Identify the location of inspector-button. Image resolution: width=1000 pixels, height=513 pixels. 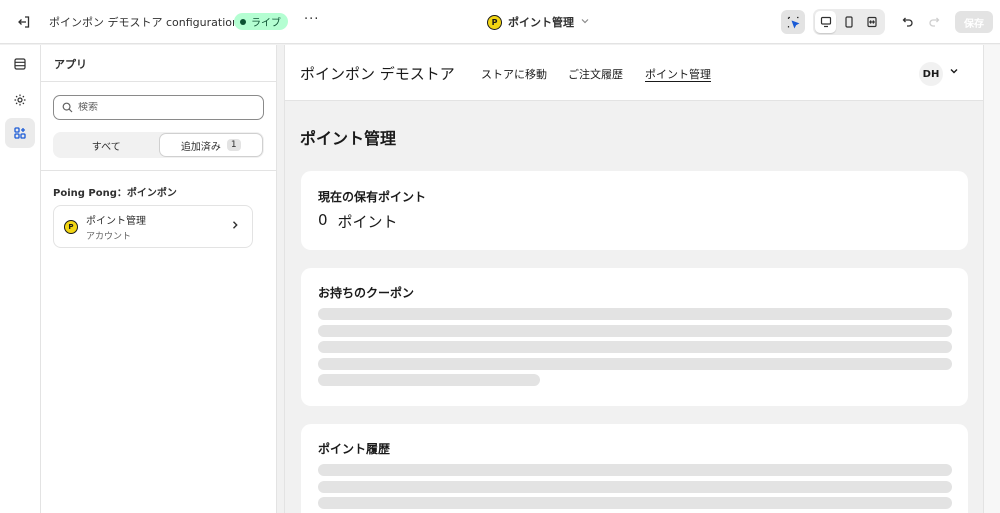
(793, 22).